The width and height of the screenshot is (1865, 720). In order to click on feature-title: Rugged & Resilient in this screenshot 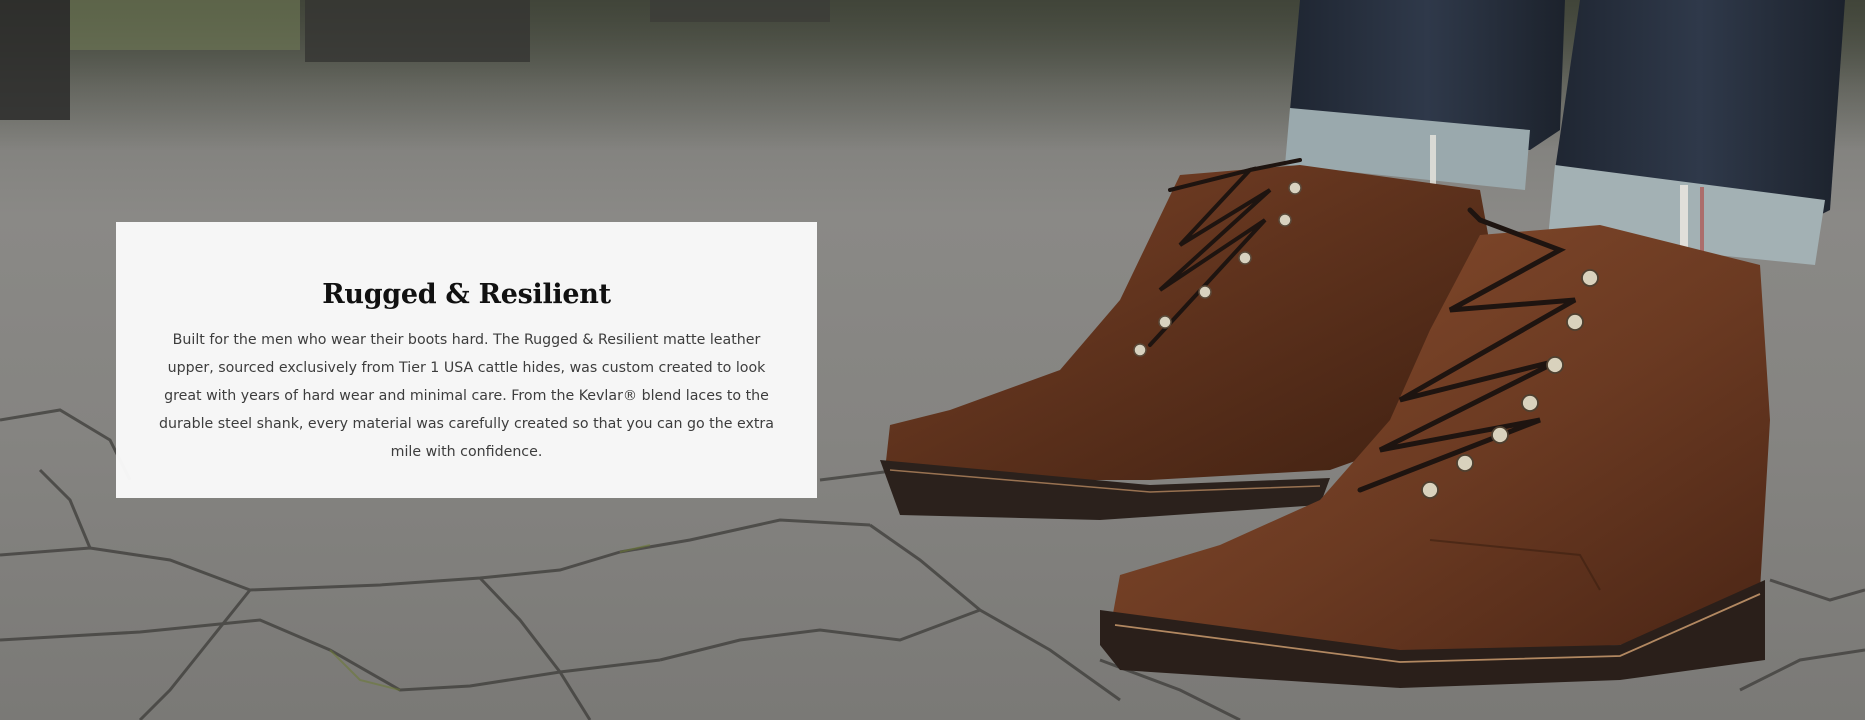, I will do `click(466, 294)`.